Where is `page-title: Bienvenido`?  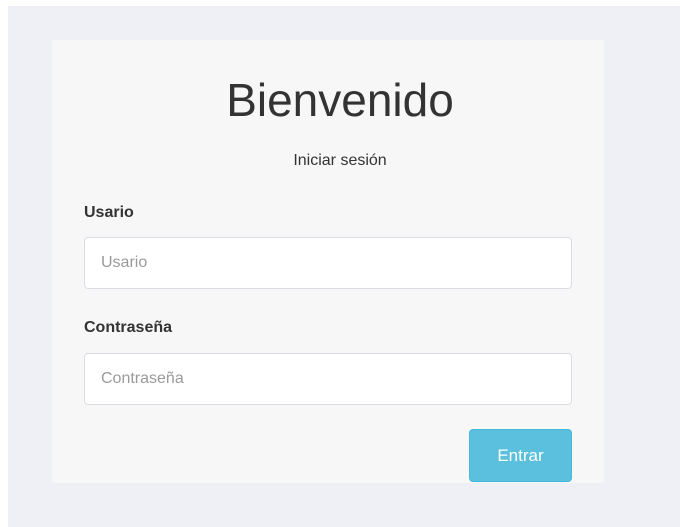 page-title: Bienvenido is located at coordinates (340, 100).